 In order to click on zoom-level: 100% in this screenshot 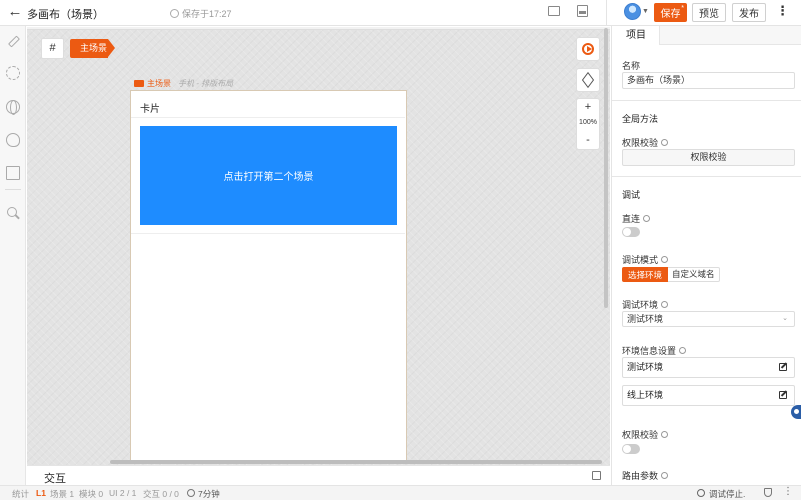, I will do `click(588, 122)`.